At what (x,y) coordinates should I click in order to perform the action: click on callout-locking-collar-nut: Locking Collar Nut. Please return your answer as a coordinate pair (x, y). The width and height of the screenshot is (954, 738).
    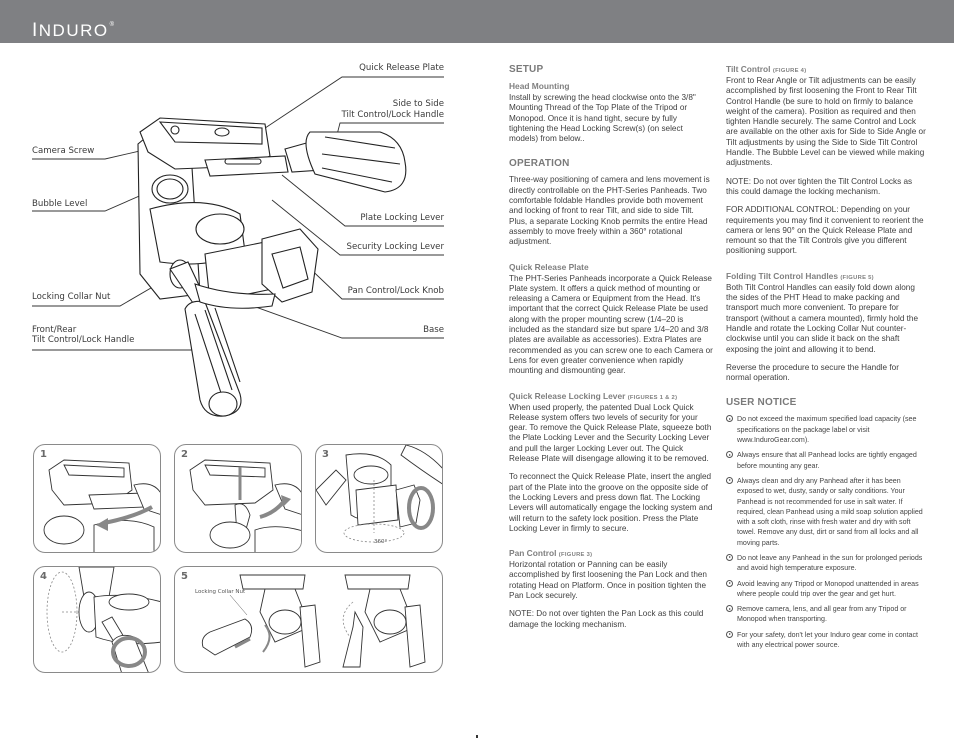
    Looking at the image, I should click on (71, 297).